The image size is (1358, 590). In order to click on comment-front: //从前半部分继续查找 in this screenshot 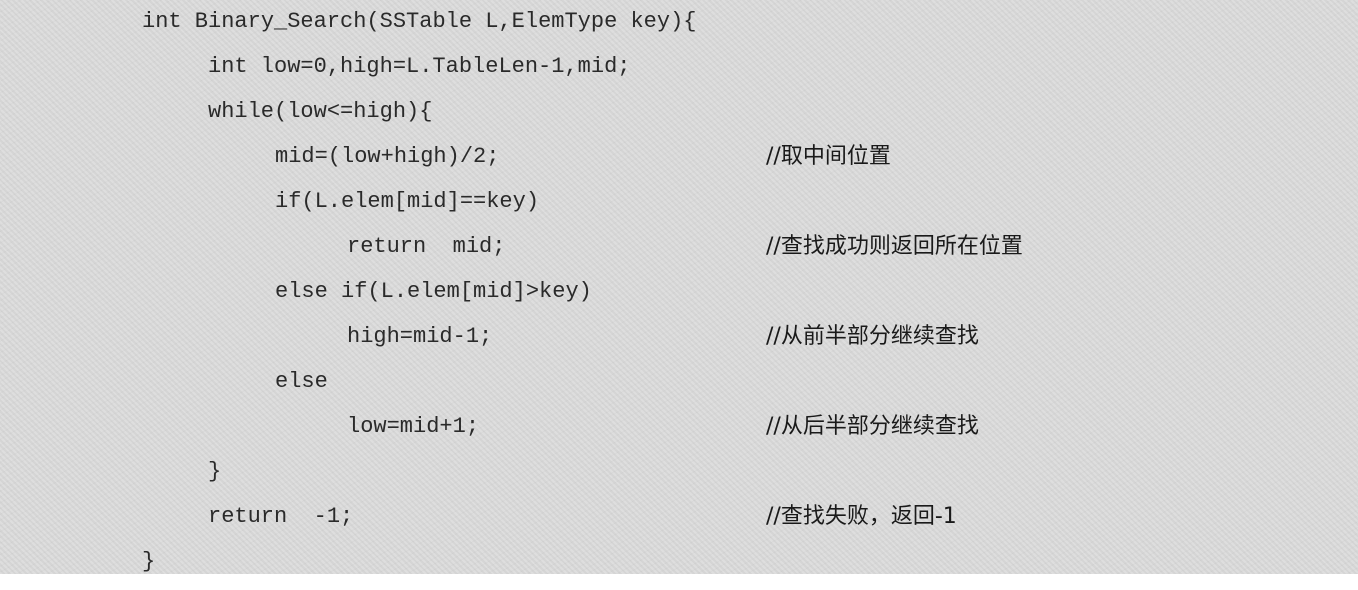, I will do `click(872, 336)`.